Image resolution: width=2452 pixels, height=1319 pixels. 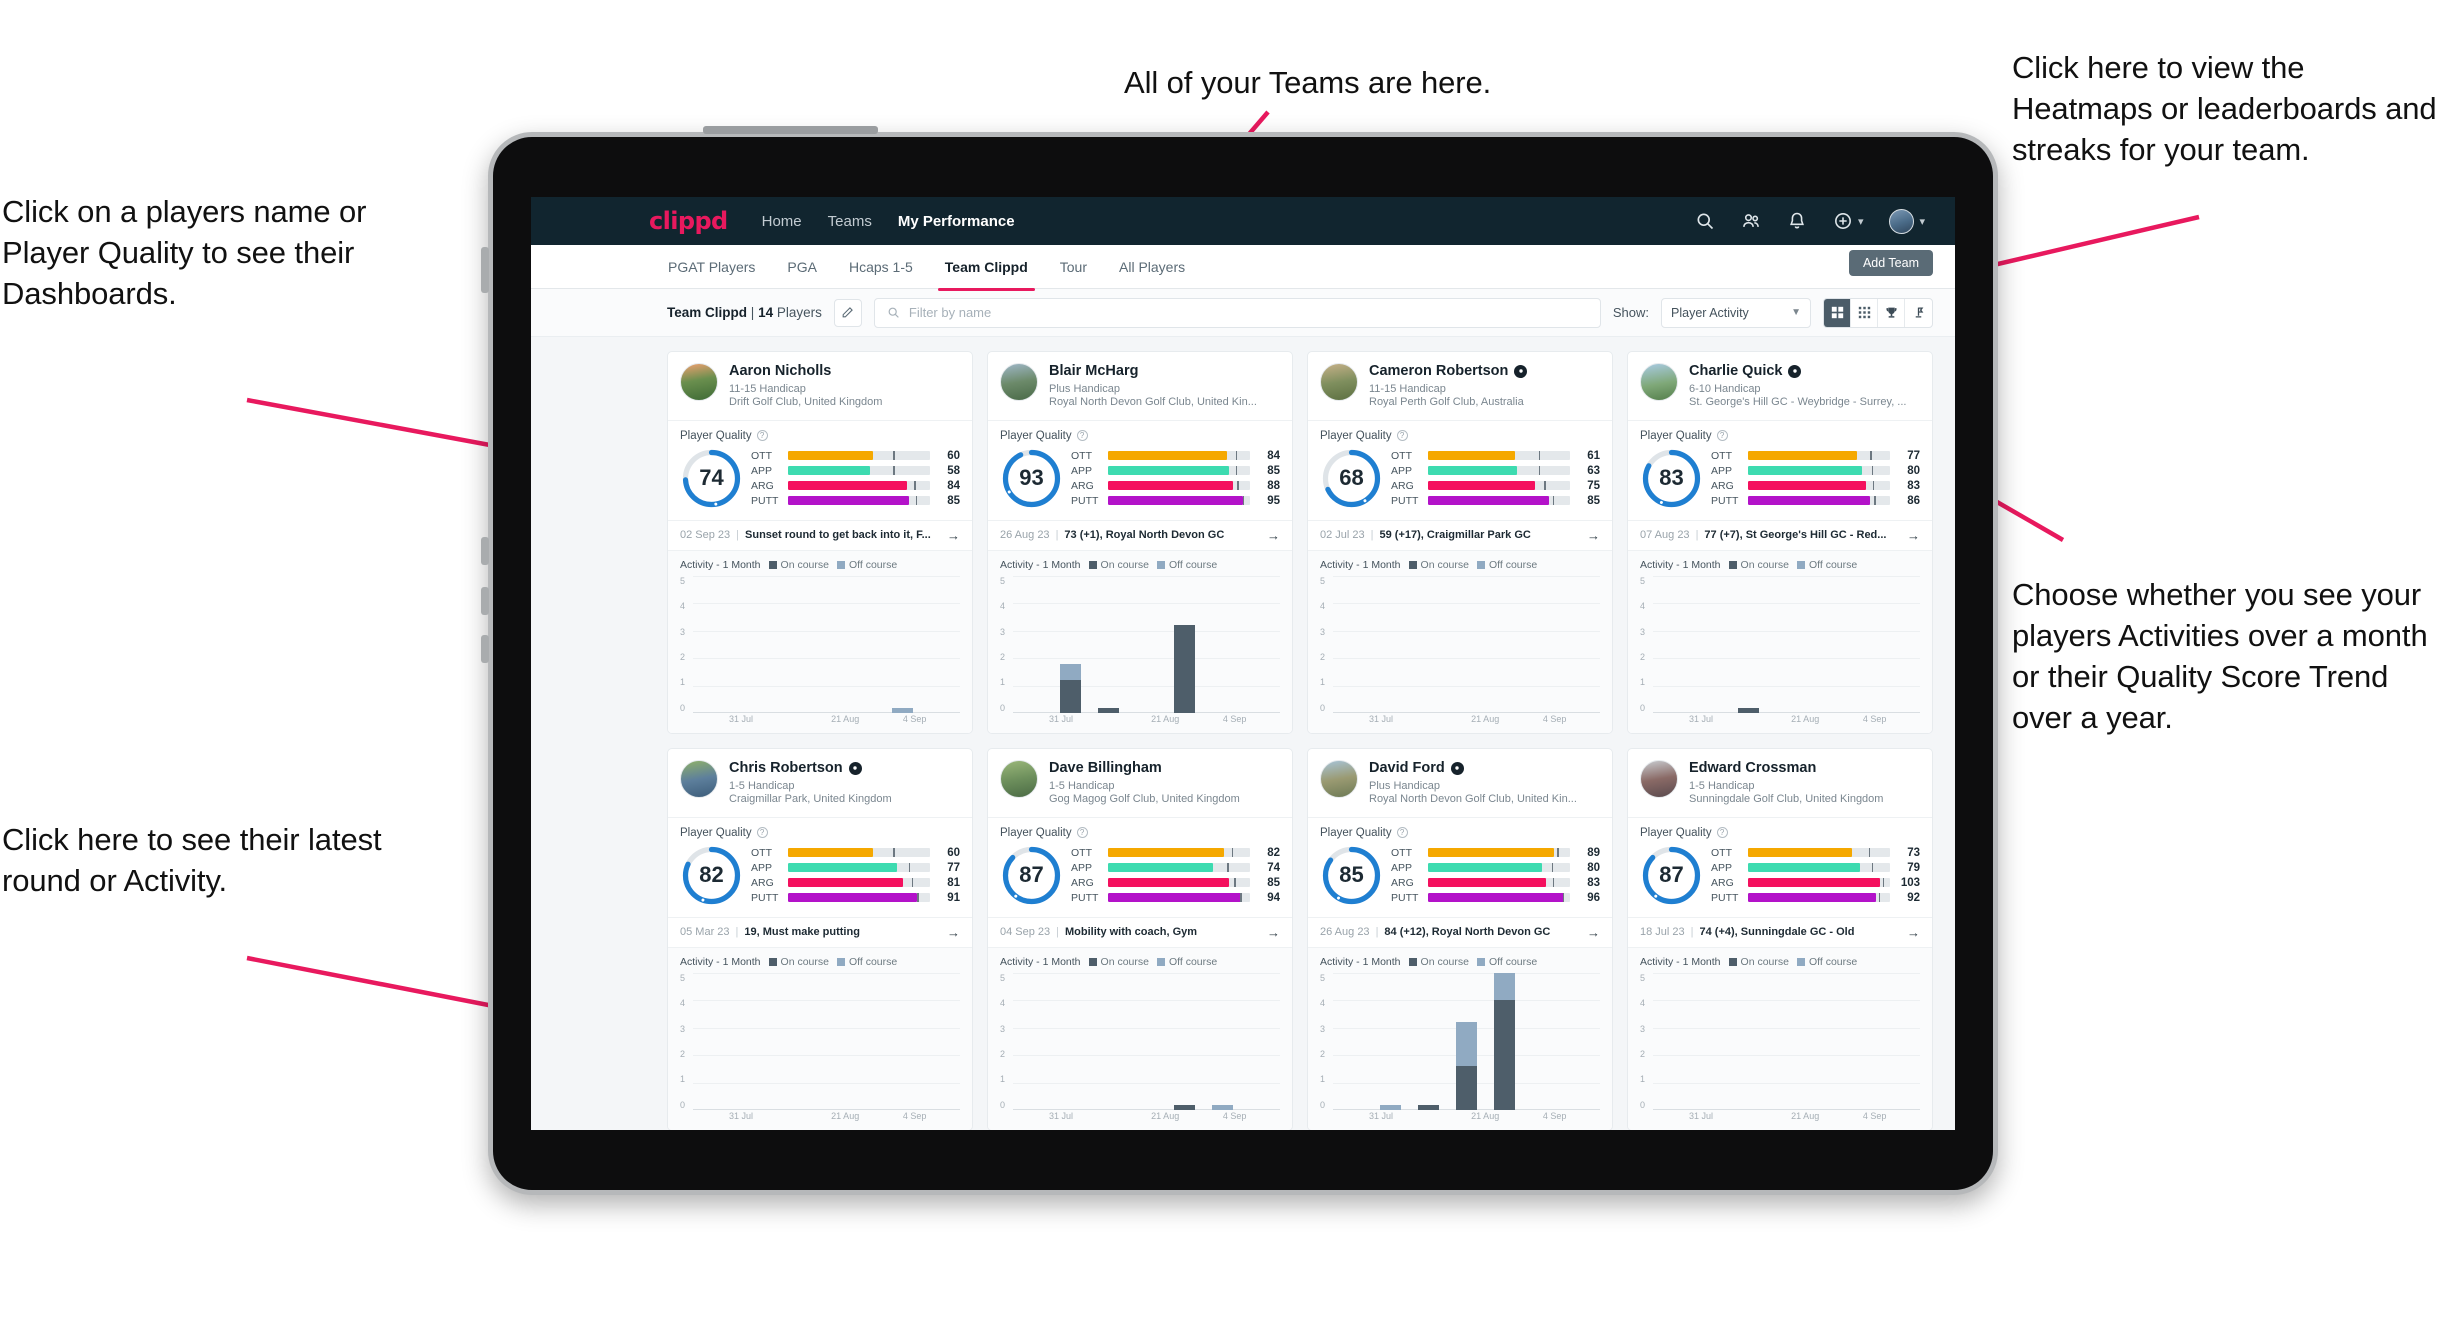 I want to click on y-axis: 5 4 3 2 1 0, so click(x=1646, y=651).